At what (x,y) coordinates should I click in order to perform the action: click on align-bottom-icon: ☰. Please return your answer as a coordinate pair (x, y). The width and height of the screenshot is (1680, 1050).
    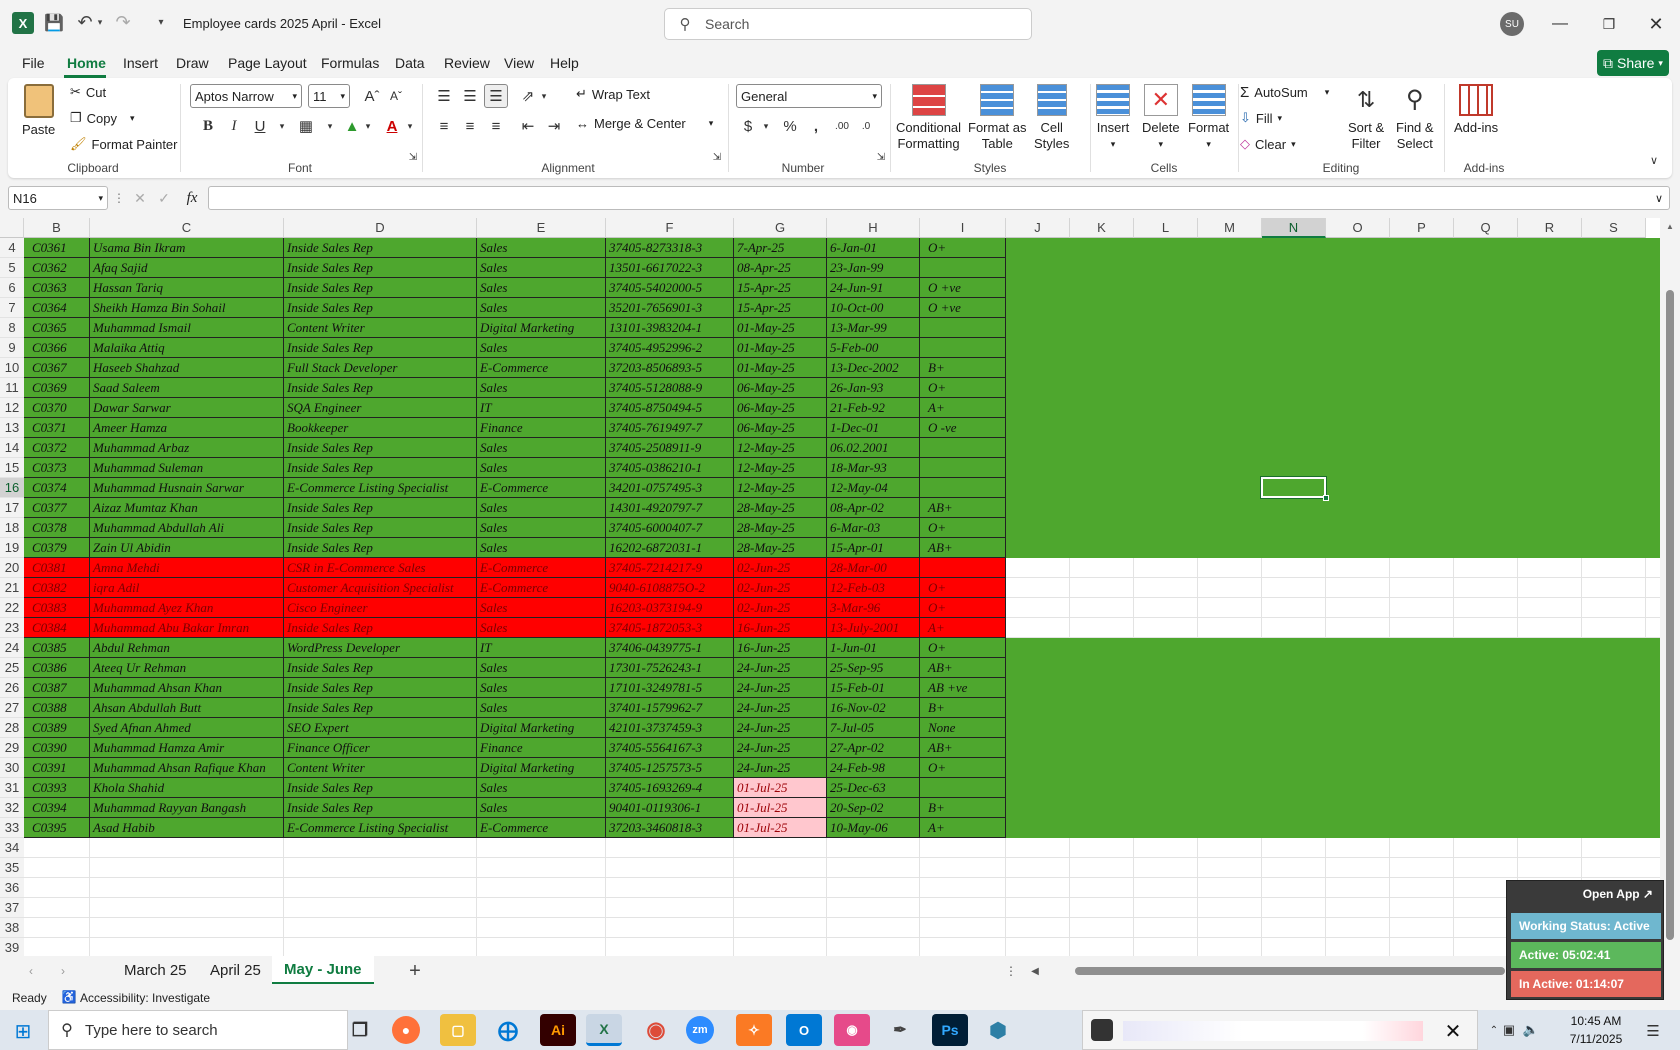
    Looking at the image, I should click on (496, 96).